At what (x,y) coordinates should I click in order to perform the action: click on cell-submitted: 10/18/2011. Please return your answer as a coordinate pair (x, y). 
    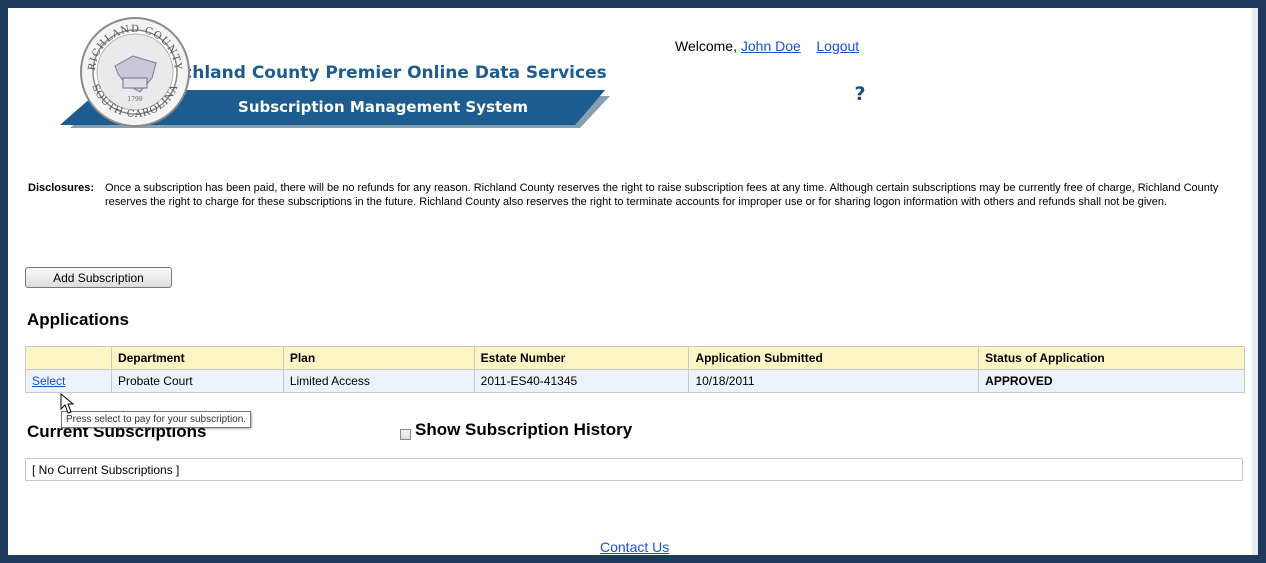
    Looking at the image, I should click on (834, 381).